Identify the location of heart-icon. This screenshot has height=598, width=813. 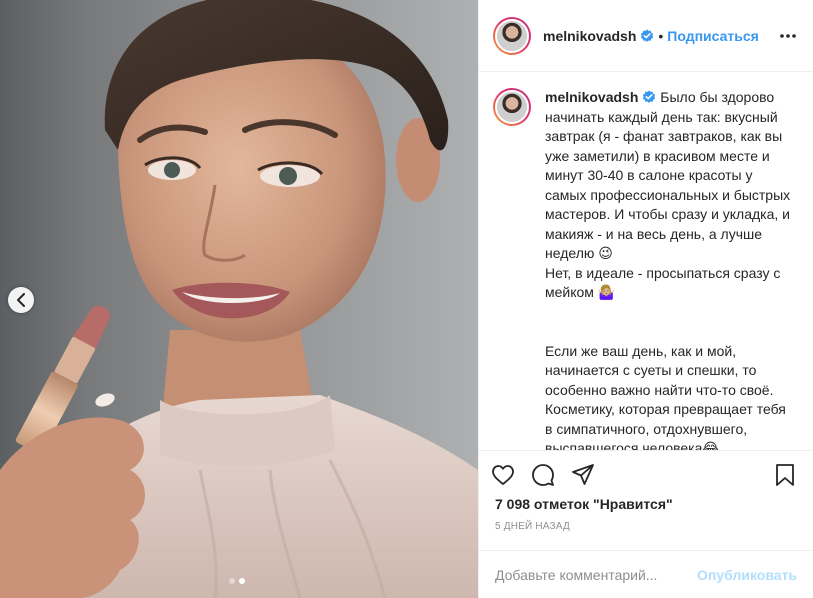
(503, 475).